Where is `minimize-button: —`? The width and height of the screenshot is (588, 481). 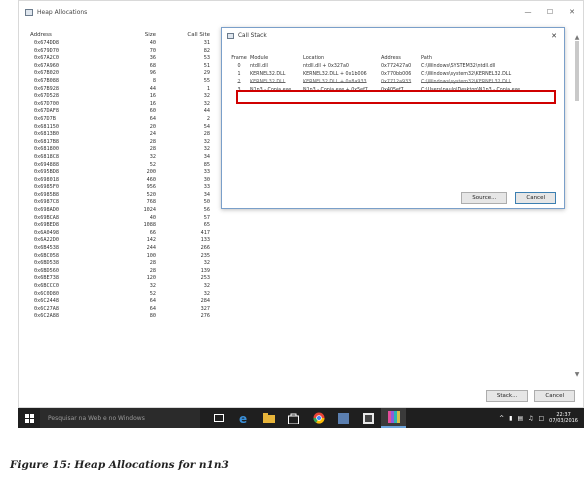 minimize-button: — is located at coordinates (528, 12).